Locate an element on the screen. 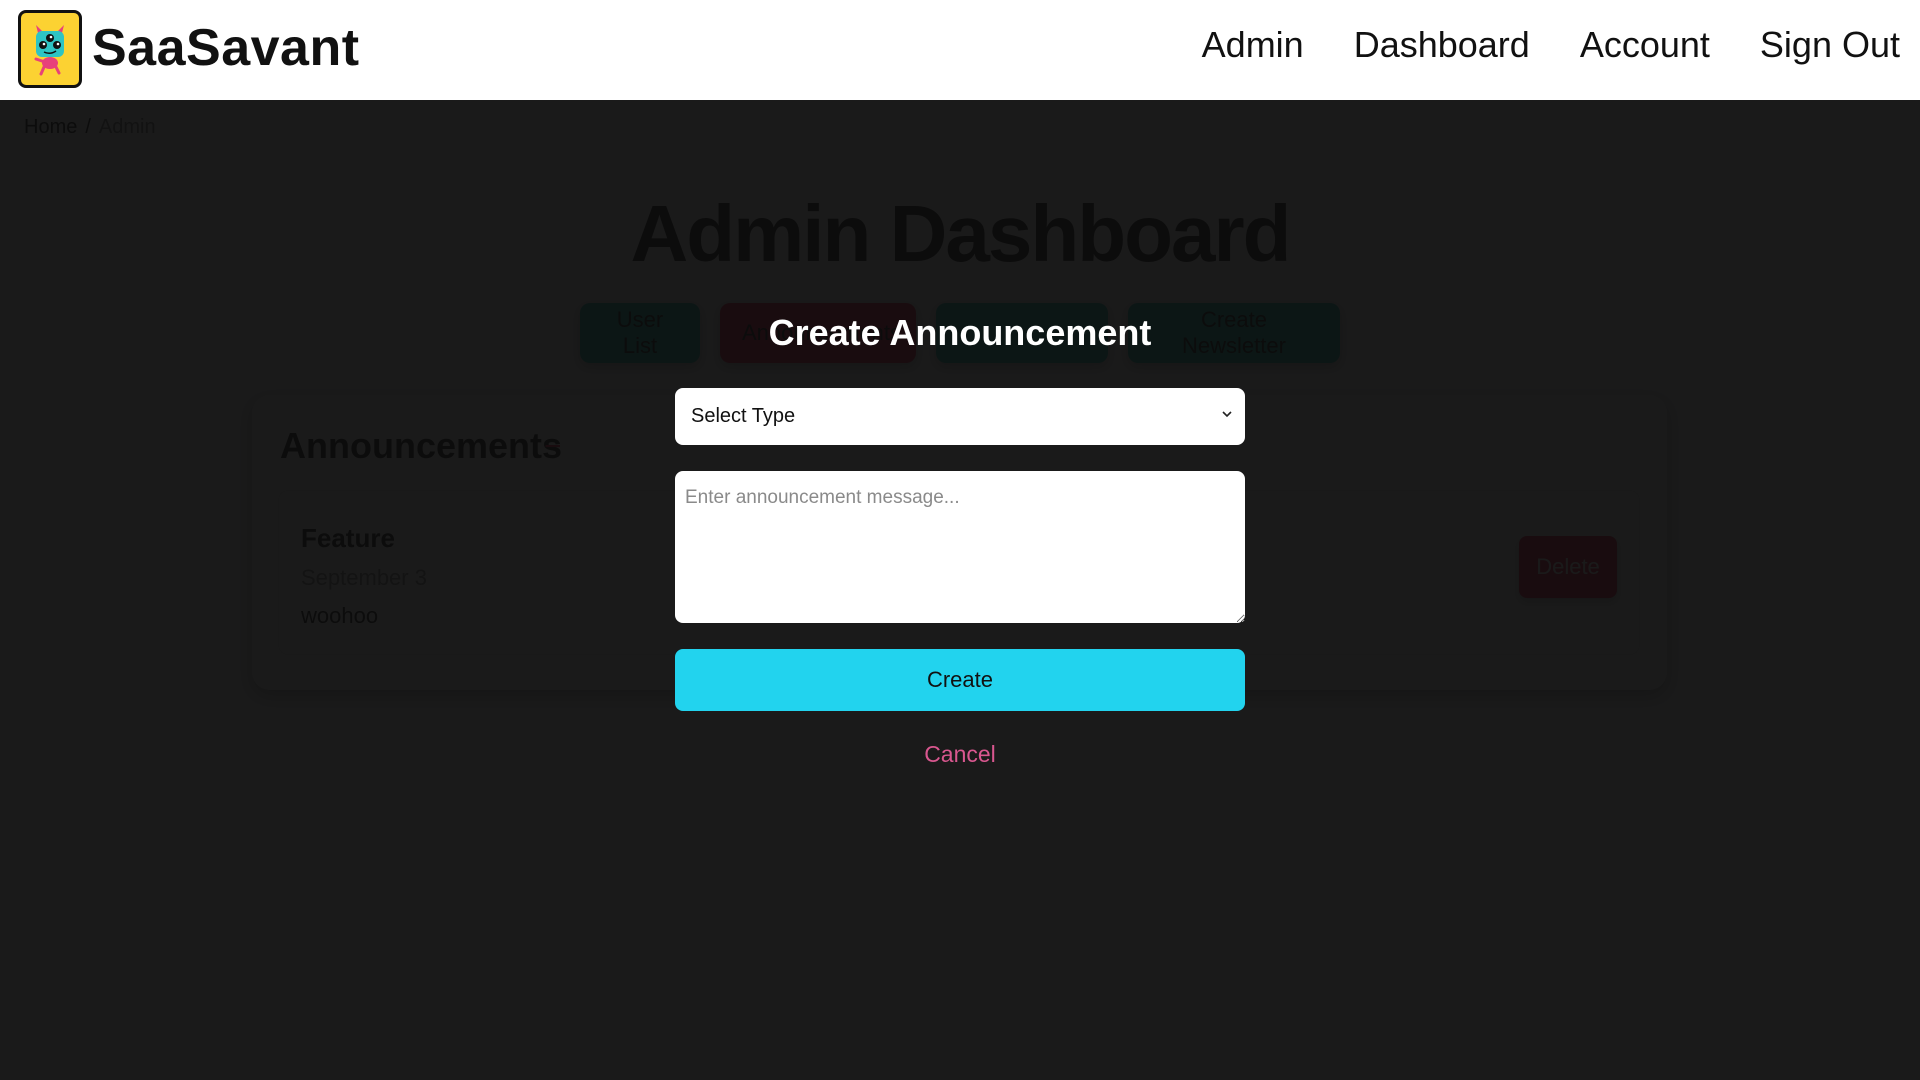 This screenshot has width=1920, height=1080. nav-dashboard: Dashboard is located at coordinates (1442, 45).